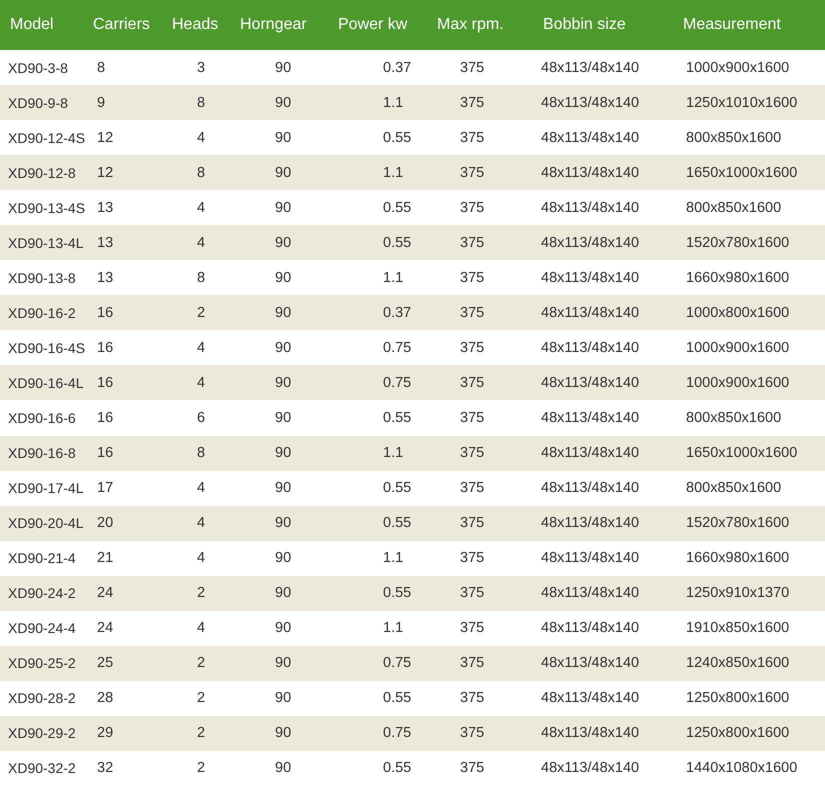 The image size is (825, 785). What do you see at coordinates (101, 102) in the screenshot?
I see `table-cell-text: 9` at bounding box center [101, 102].